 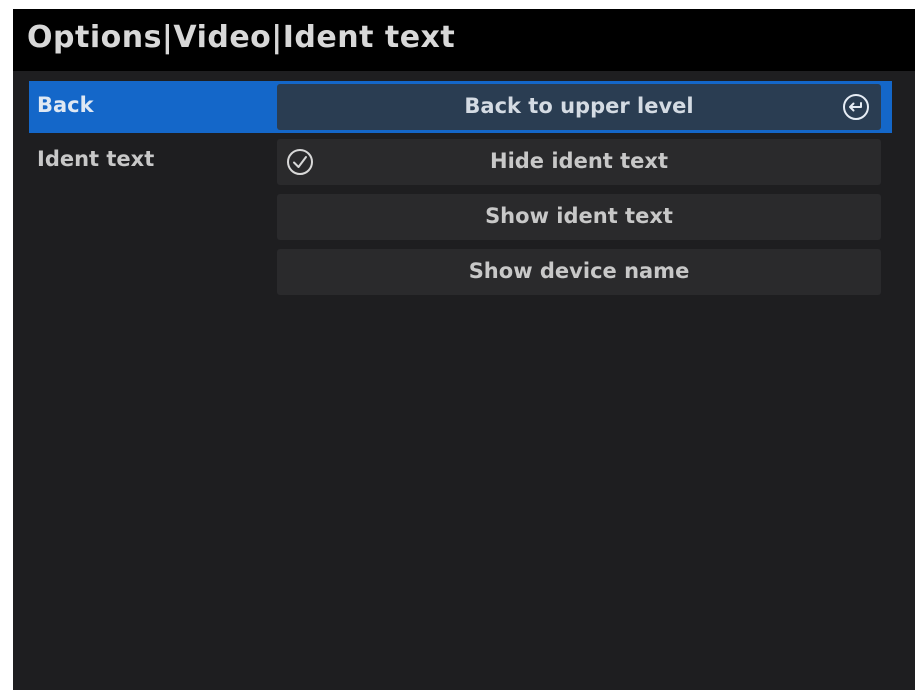 What do you see at coordinates (464, 40) in the screenshot?
I see `title-bar: Options|Video|Ident text` at bounding box center [464, 40].